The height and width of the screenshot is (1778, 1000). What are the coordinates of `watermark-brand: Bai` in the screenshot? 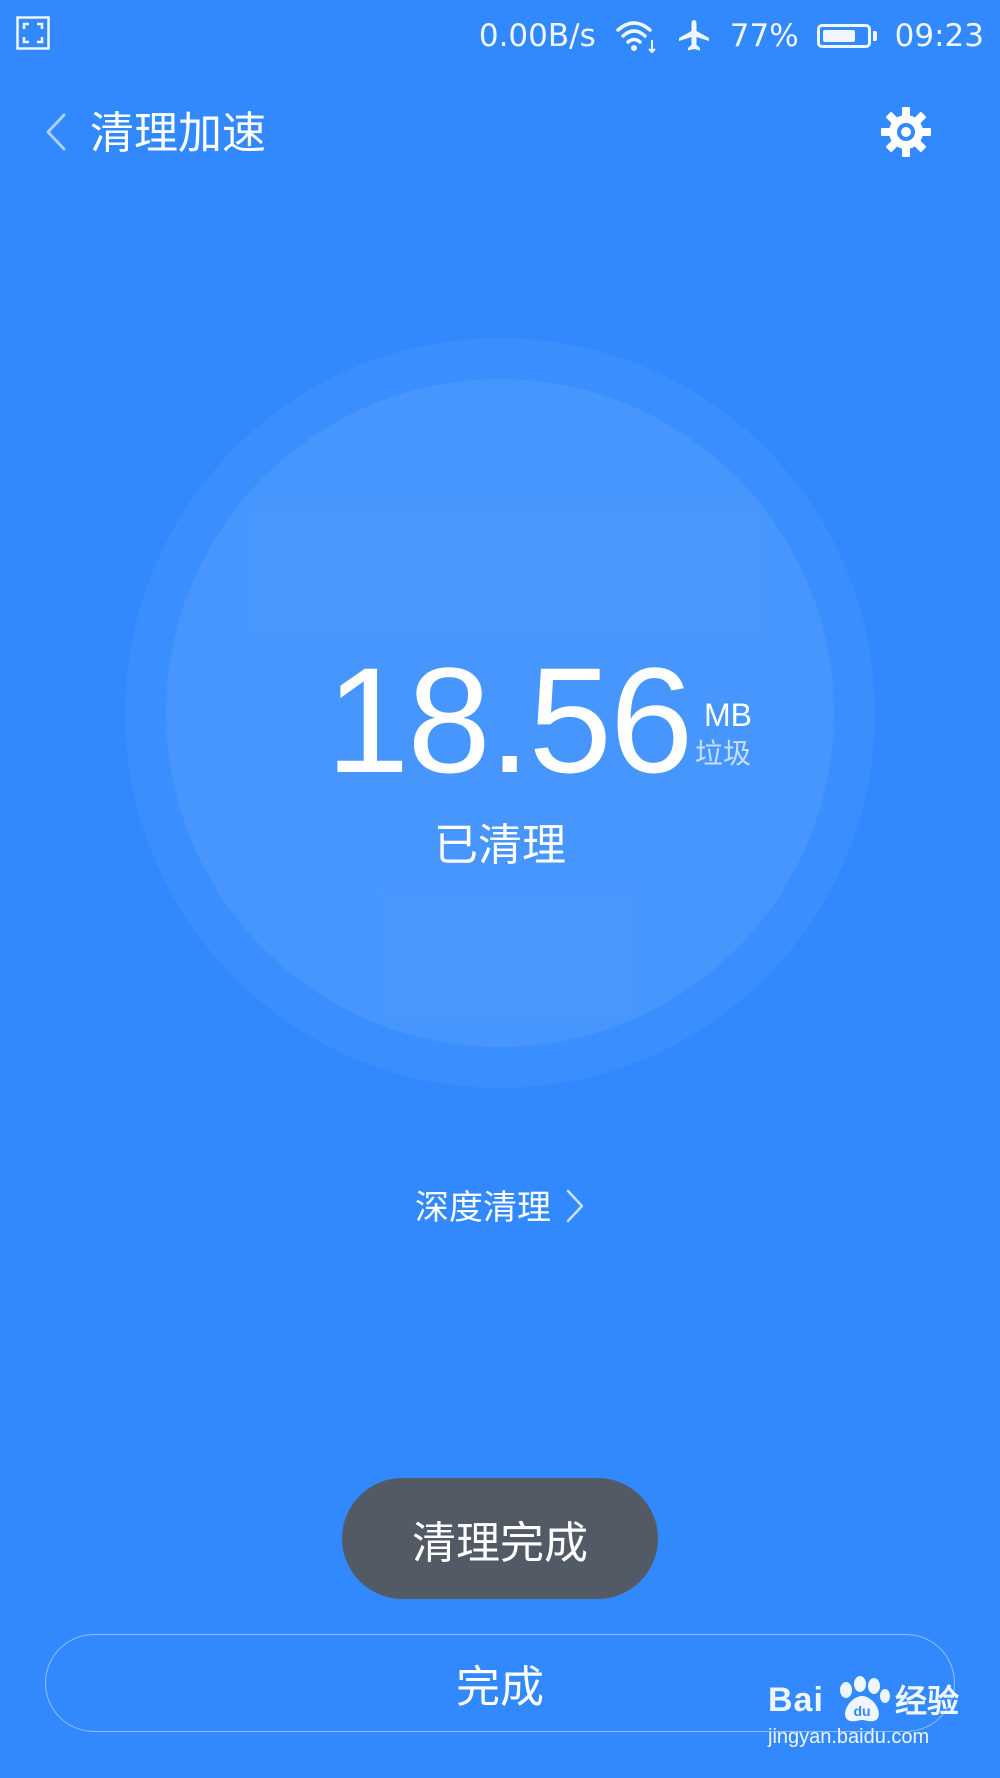 It's located at (796, 1700).